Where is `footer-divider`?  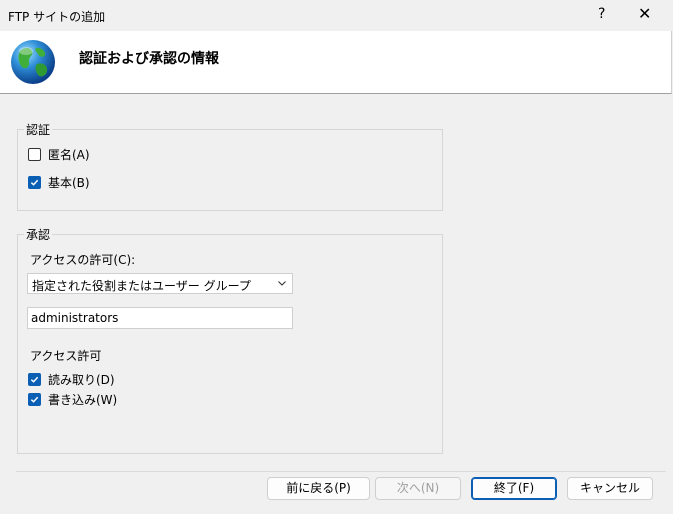
footer-divider is located at coordinates (341, 471).